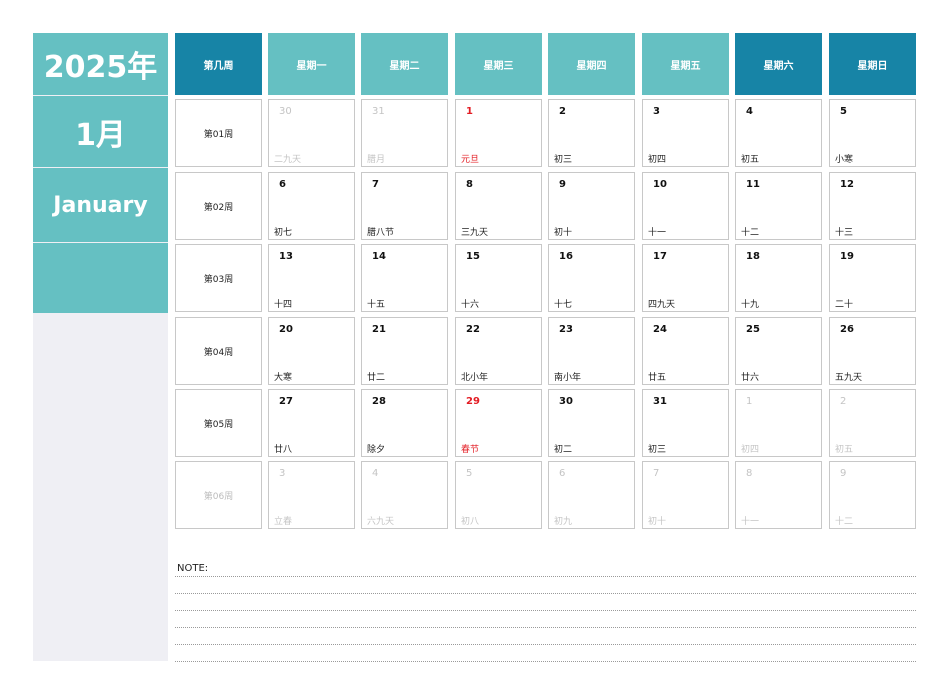 The image size is (950, 695). I want to click on day-cell: 22 北小年, so click(498, 351).